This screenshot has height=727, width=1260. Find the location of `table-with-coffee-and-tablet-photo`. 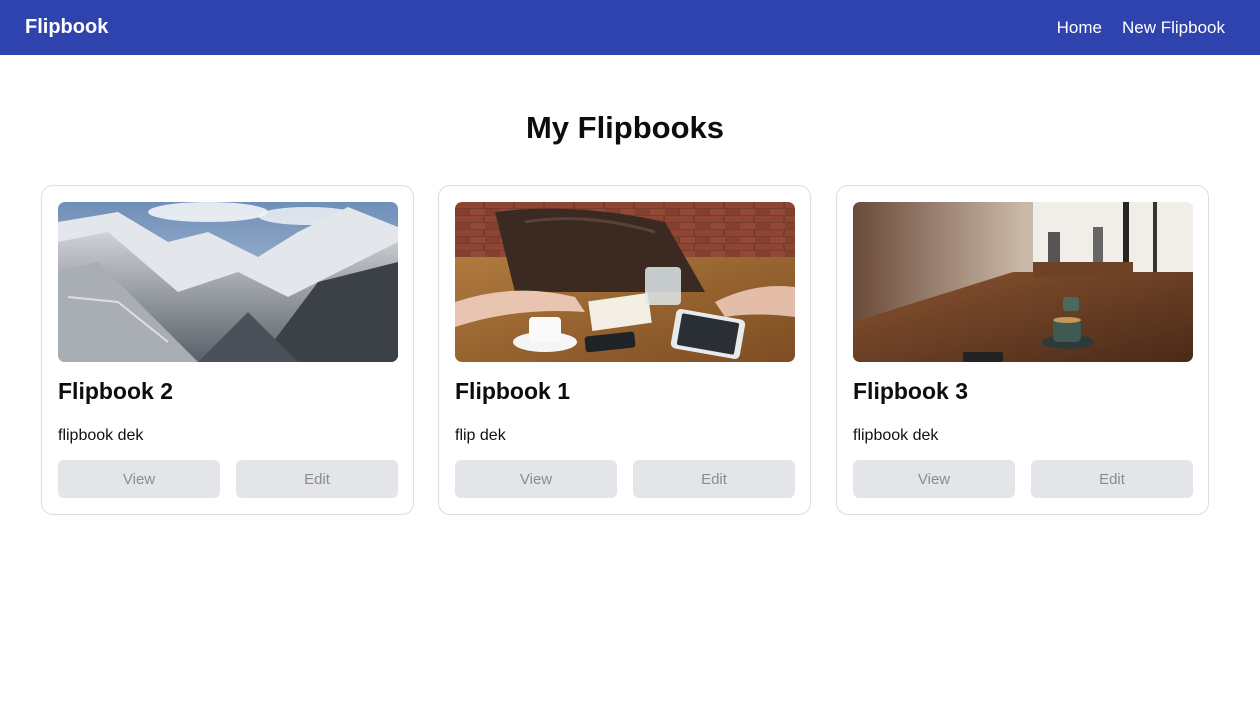

table-with-coffee-and-tablet-photo is located at coordinates (625, 282).